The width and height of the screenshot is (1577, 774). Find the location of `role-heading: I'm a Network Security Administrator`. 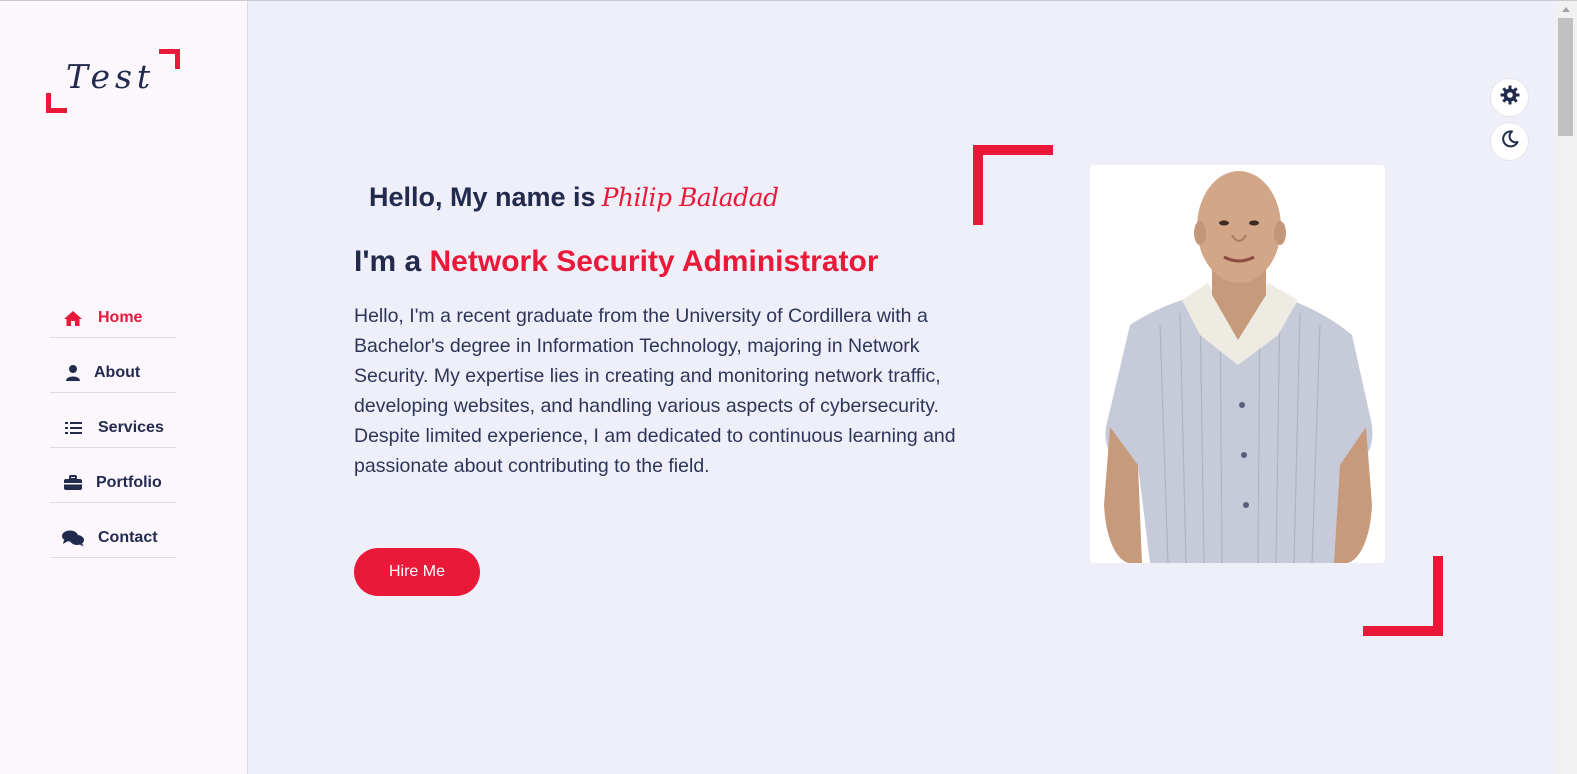

role-heading: I'm a Network Security Administrator is located at coordinates (616, 262).